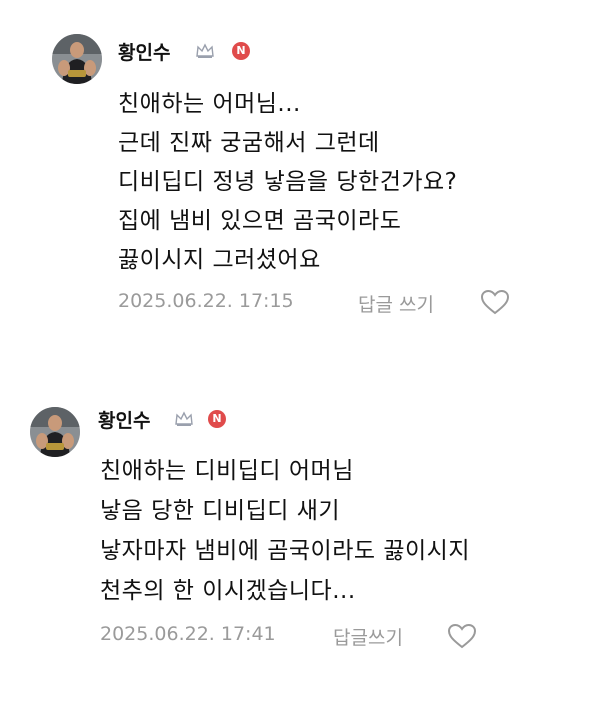 This screenshot has height=713, width=600. Describe the element at coordinates (288, 182) in the screenshot. I see `comment-text-line: 디비딥디 정녕 낳음을 당한건가요?` at that location.